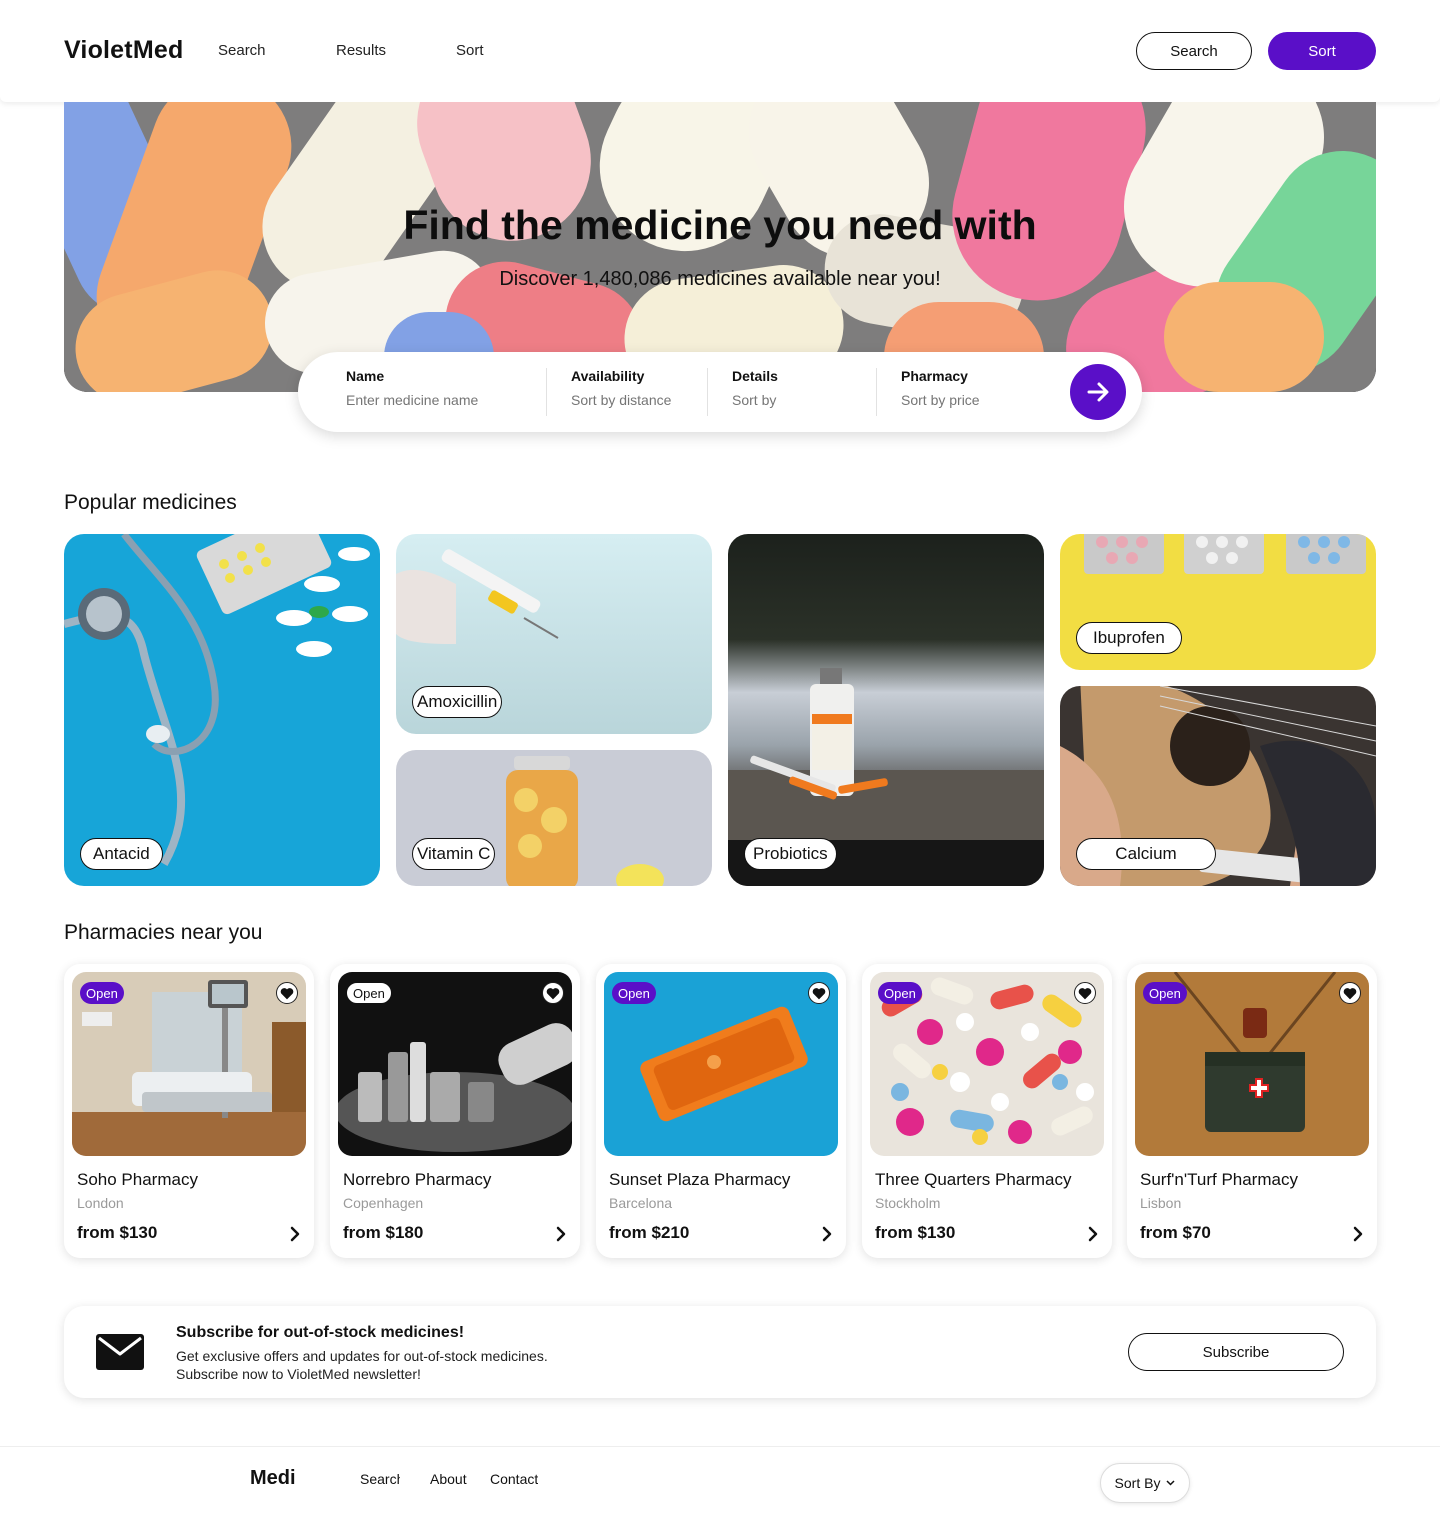  What do you see at coordinates (1322, 51) in the screenshot?
I see `header-sort-button: Sort` at bounding box center [1322, 51].